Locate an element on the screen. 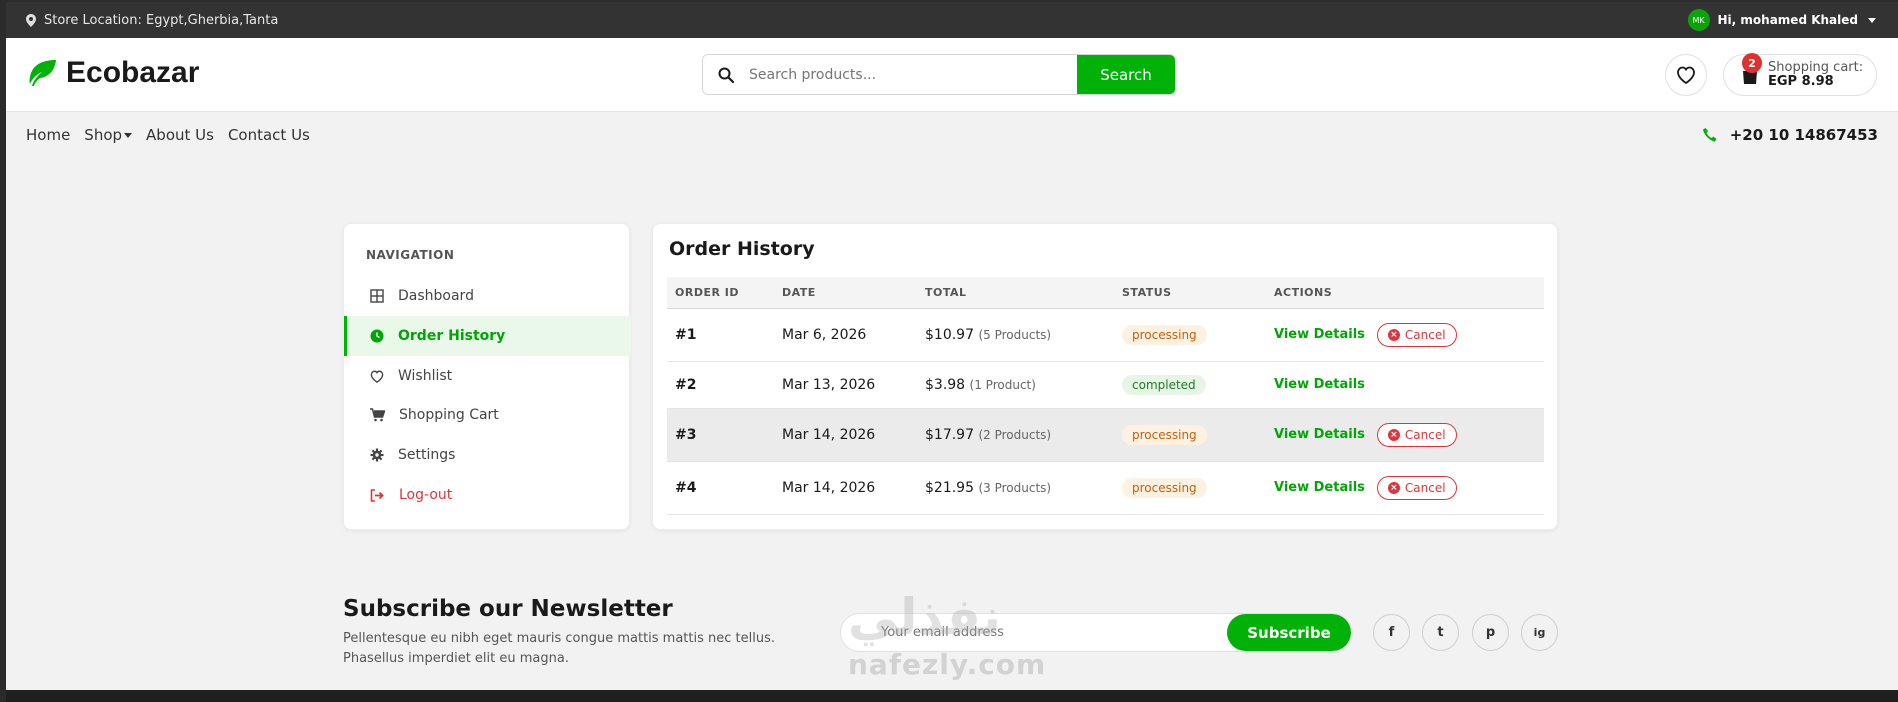  dashboard-icon is located at coordinates (377, 296).